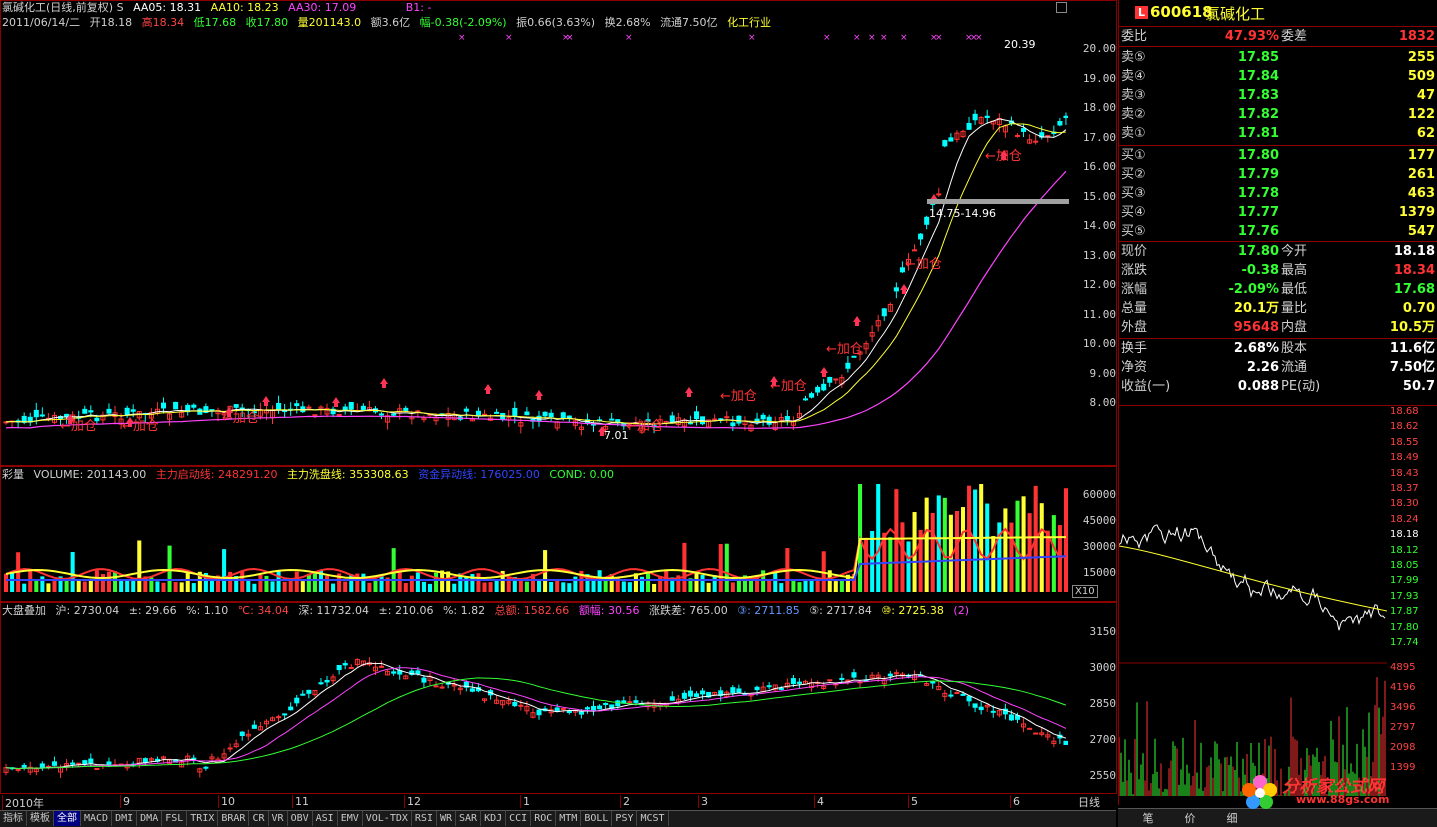 The height and width of the screenshot is (827, 1437). I want to click on price-tick: 16.00, so click(1099, 166).